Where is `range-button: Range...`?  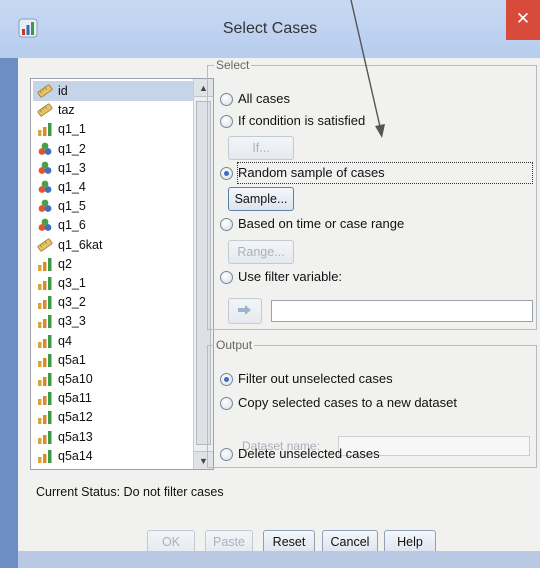 range-button: Range... is located at coordinates (261, 252).